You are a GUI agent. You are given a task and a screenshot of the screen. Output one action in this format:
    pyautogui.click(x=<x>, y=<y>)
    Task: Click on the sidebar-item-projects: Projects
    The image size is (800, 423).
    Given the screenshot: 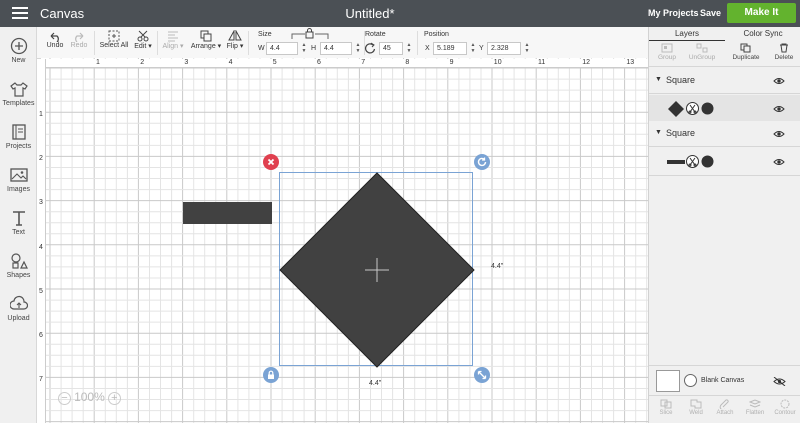 What is the action you would take?
    pyautogui.click(x=18, y=136)
    